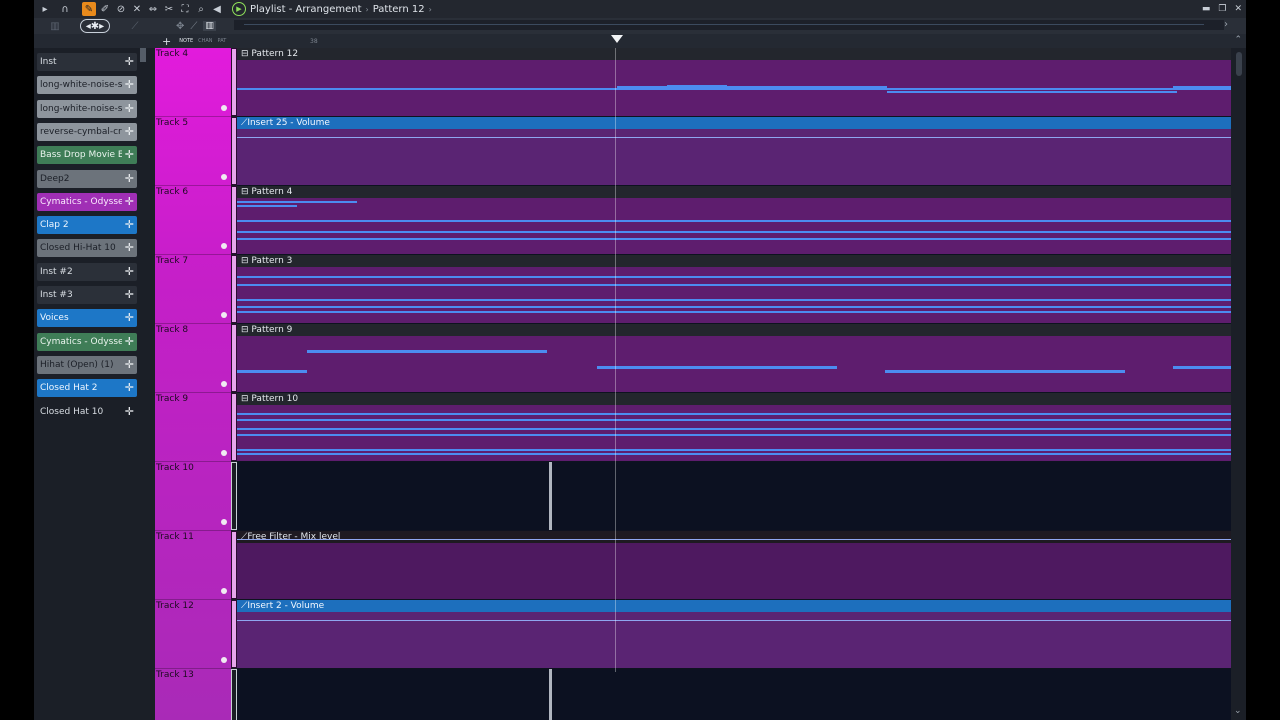 The width and height of the screenshot is (1280, 720). I want to click on pattern-clip: ⊟ Pattern 12, so click(734, 82).